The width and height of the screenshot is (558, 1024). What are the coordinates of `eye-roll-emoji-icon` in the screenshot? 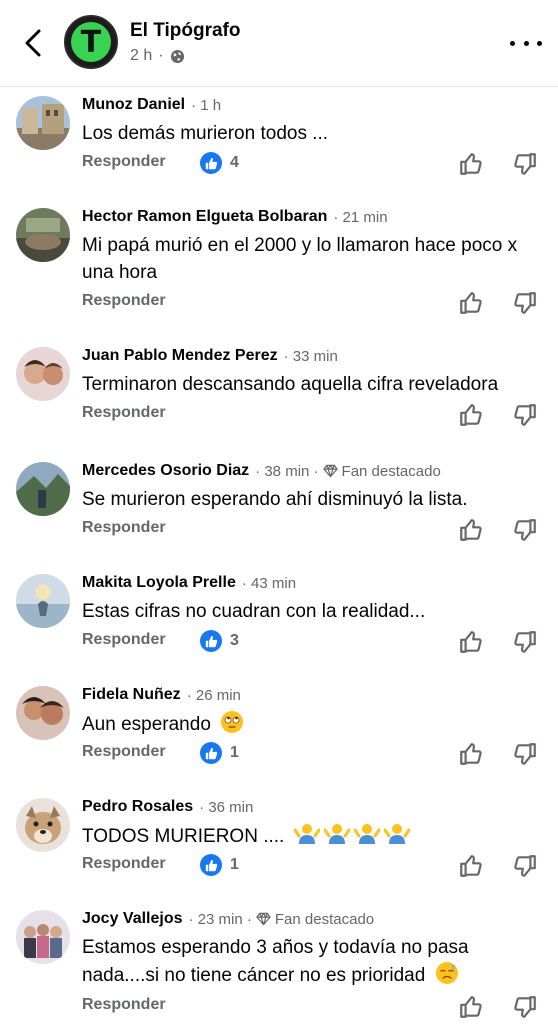 It's located at (232, 722).